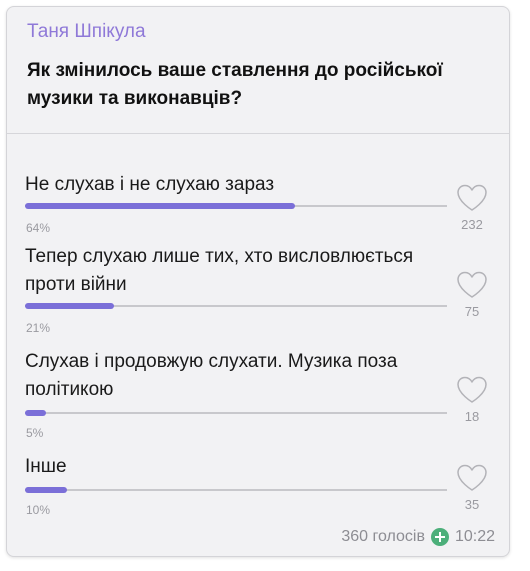 This screenshot has width=530, height=571. What do you see at coordinates (472, 224) in the screenshot?
I see `like-count: 232` at bounding box center [472, 224].